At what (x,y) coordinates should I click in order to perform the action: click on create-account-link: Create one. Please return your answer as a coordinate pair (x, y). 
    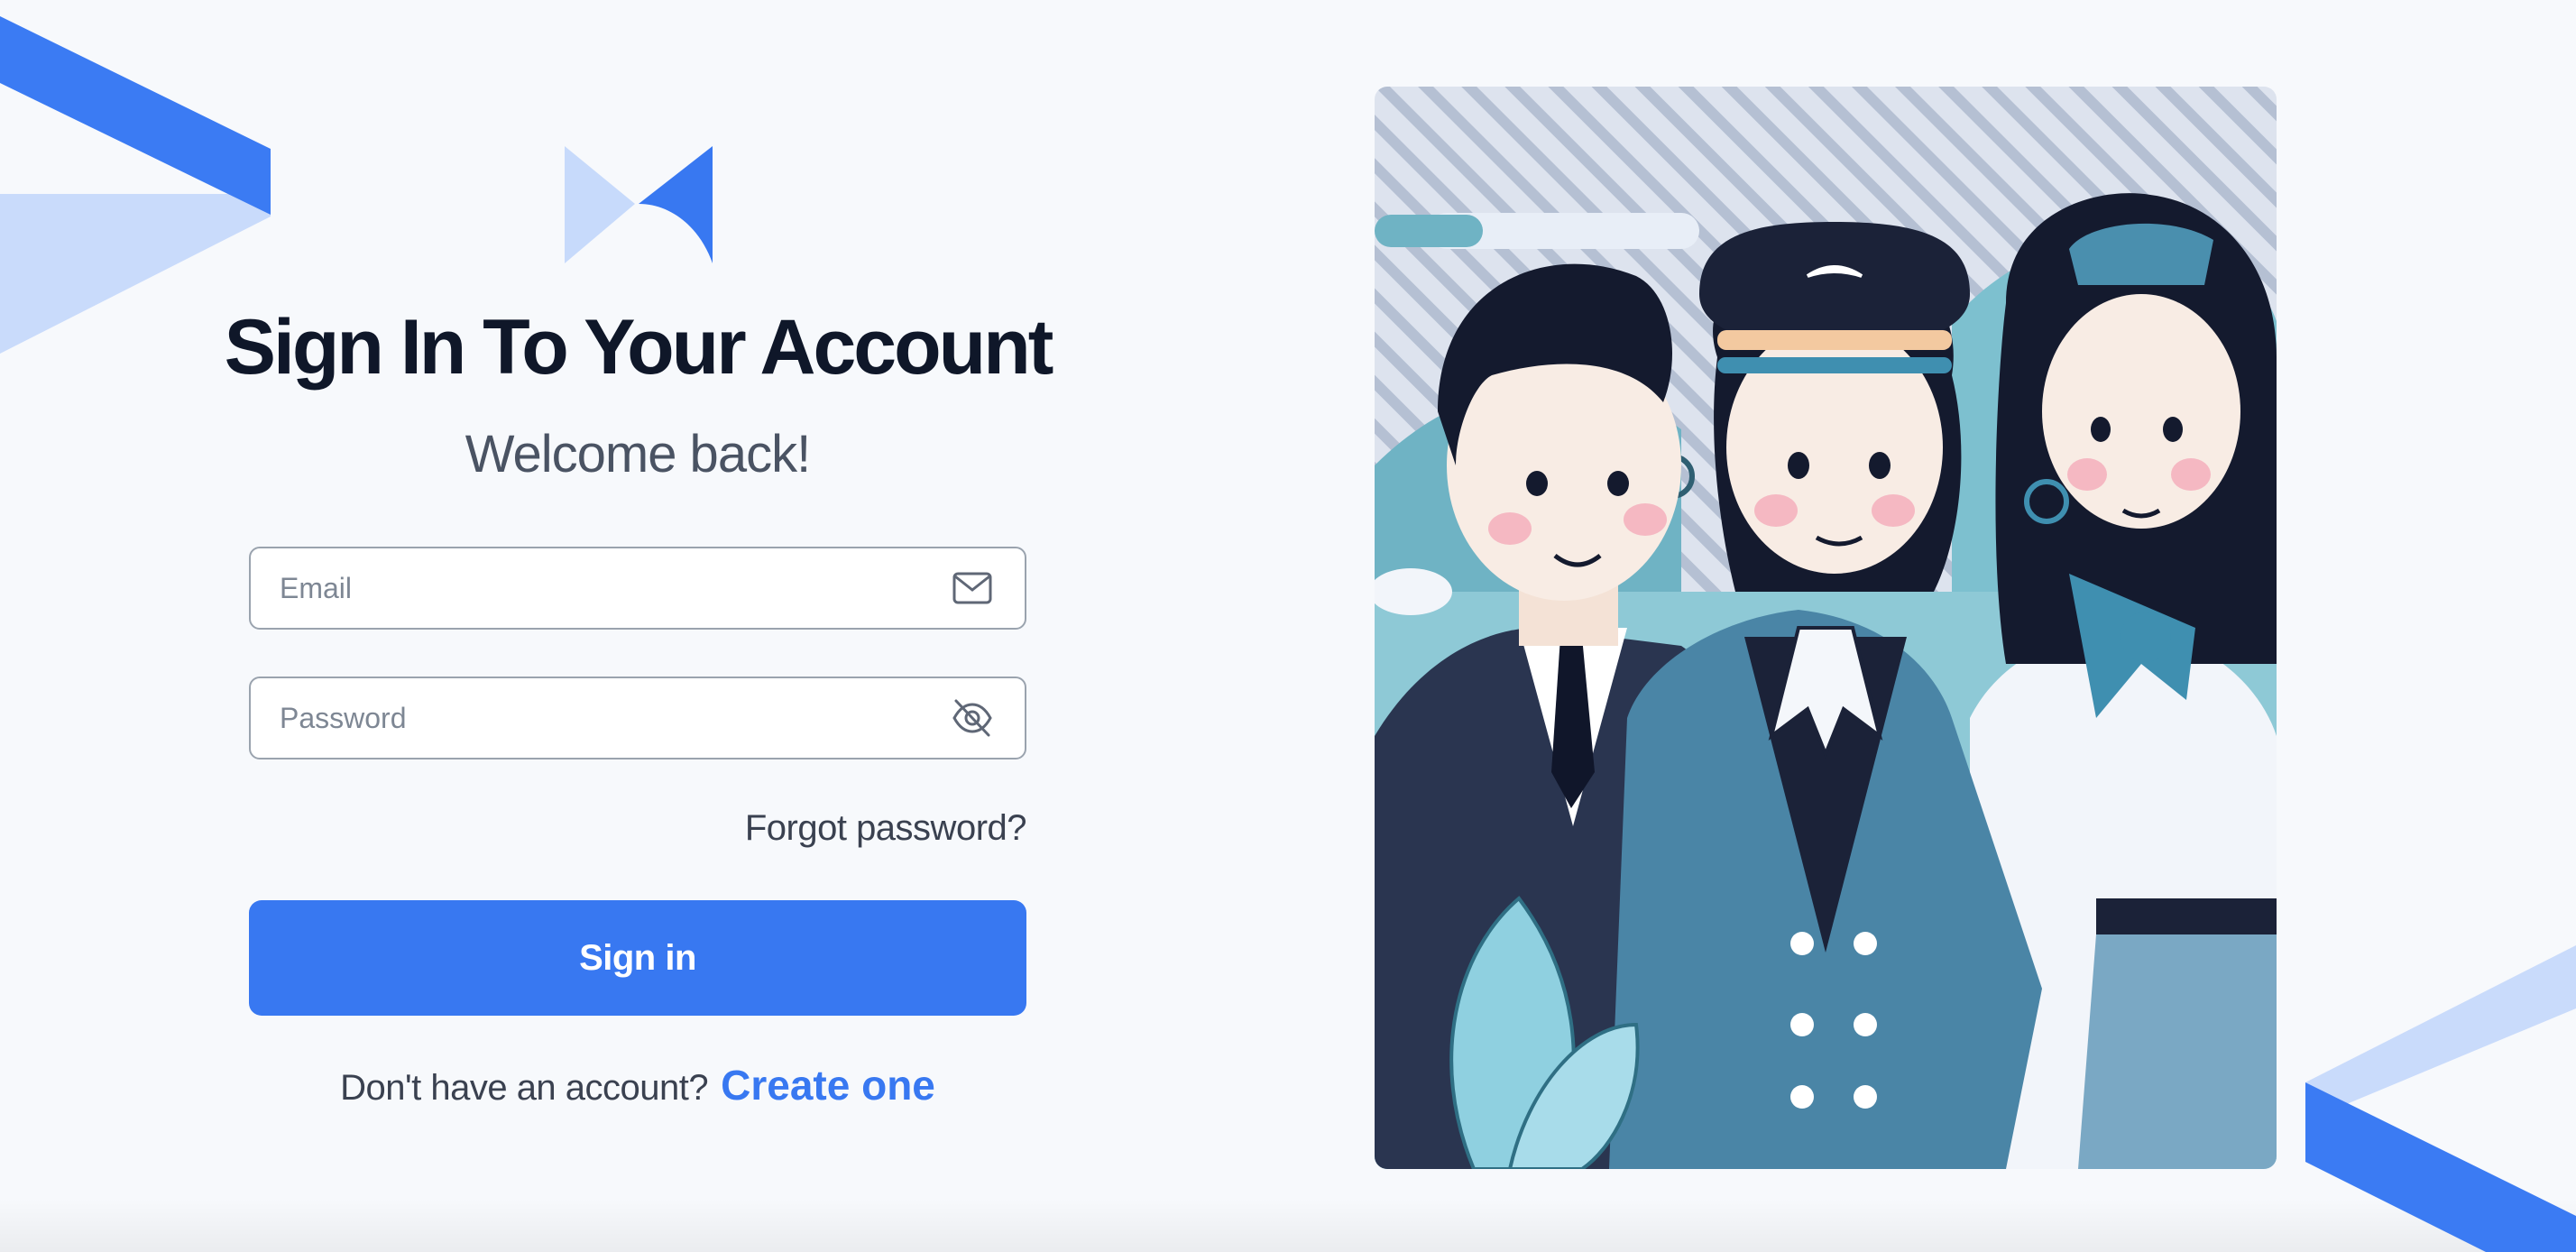
    Looking at the image, I should click on (828, 1085).